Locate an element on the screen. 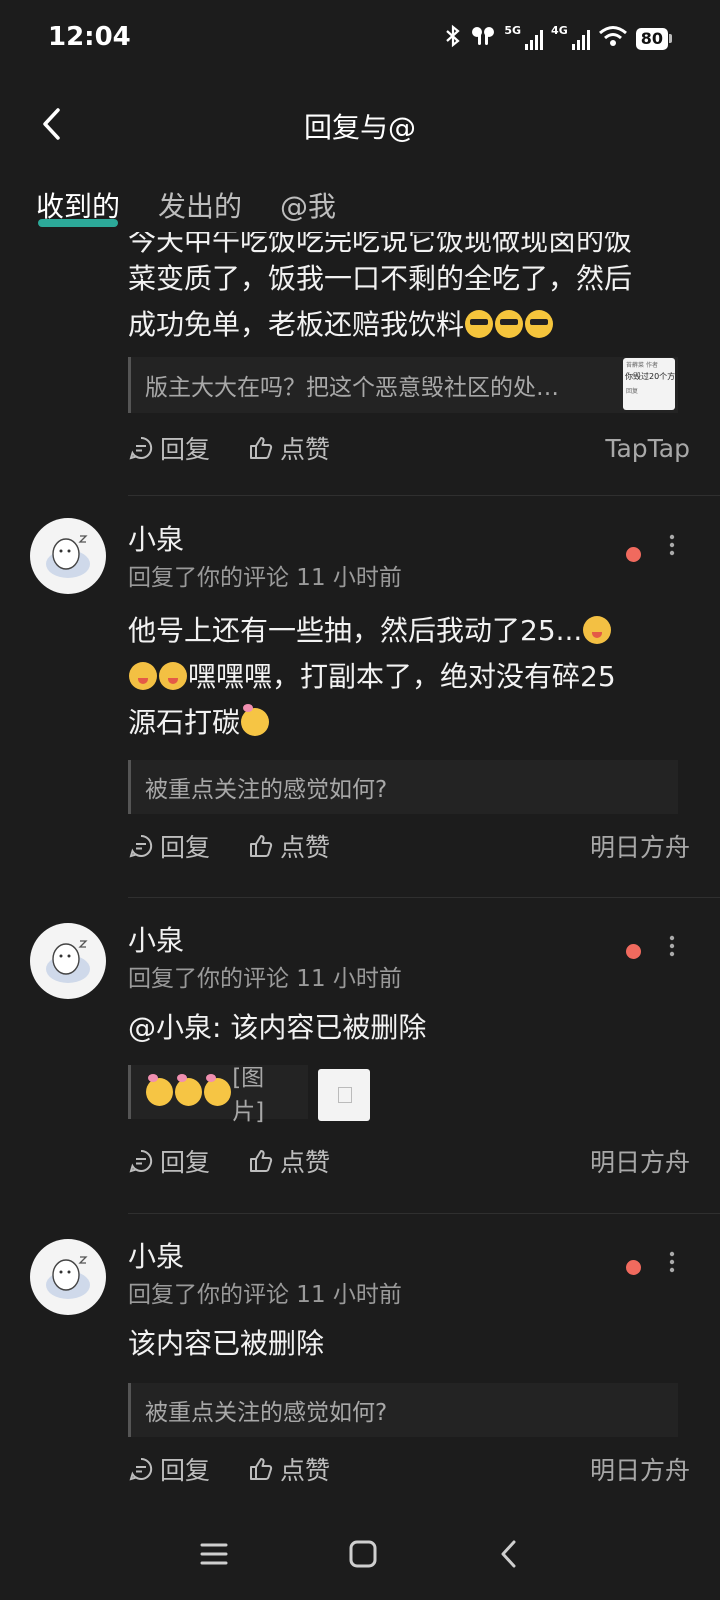 This screenshot has height=1600, width=720. network-4g-label: 4G is located at coordinates (559, 30).